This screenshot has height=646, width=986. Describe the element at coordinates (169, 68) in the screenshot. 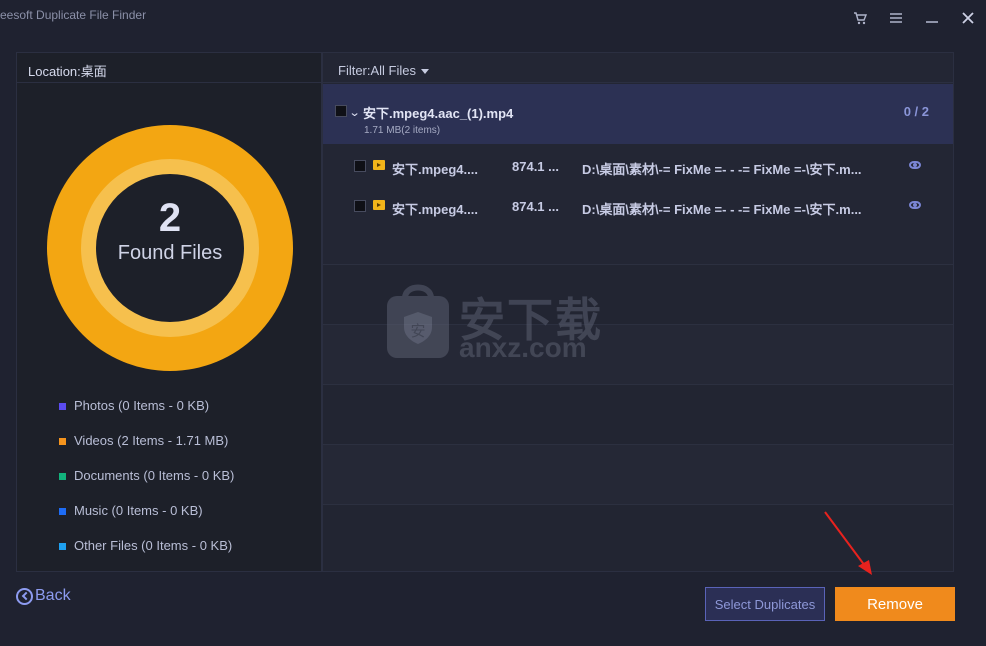

I see `location-label: Location:桌面` at that location.